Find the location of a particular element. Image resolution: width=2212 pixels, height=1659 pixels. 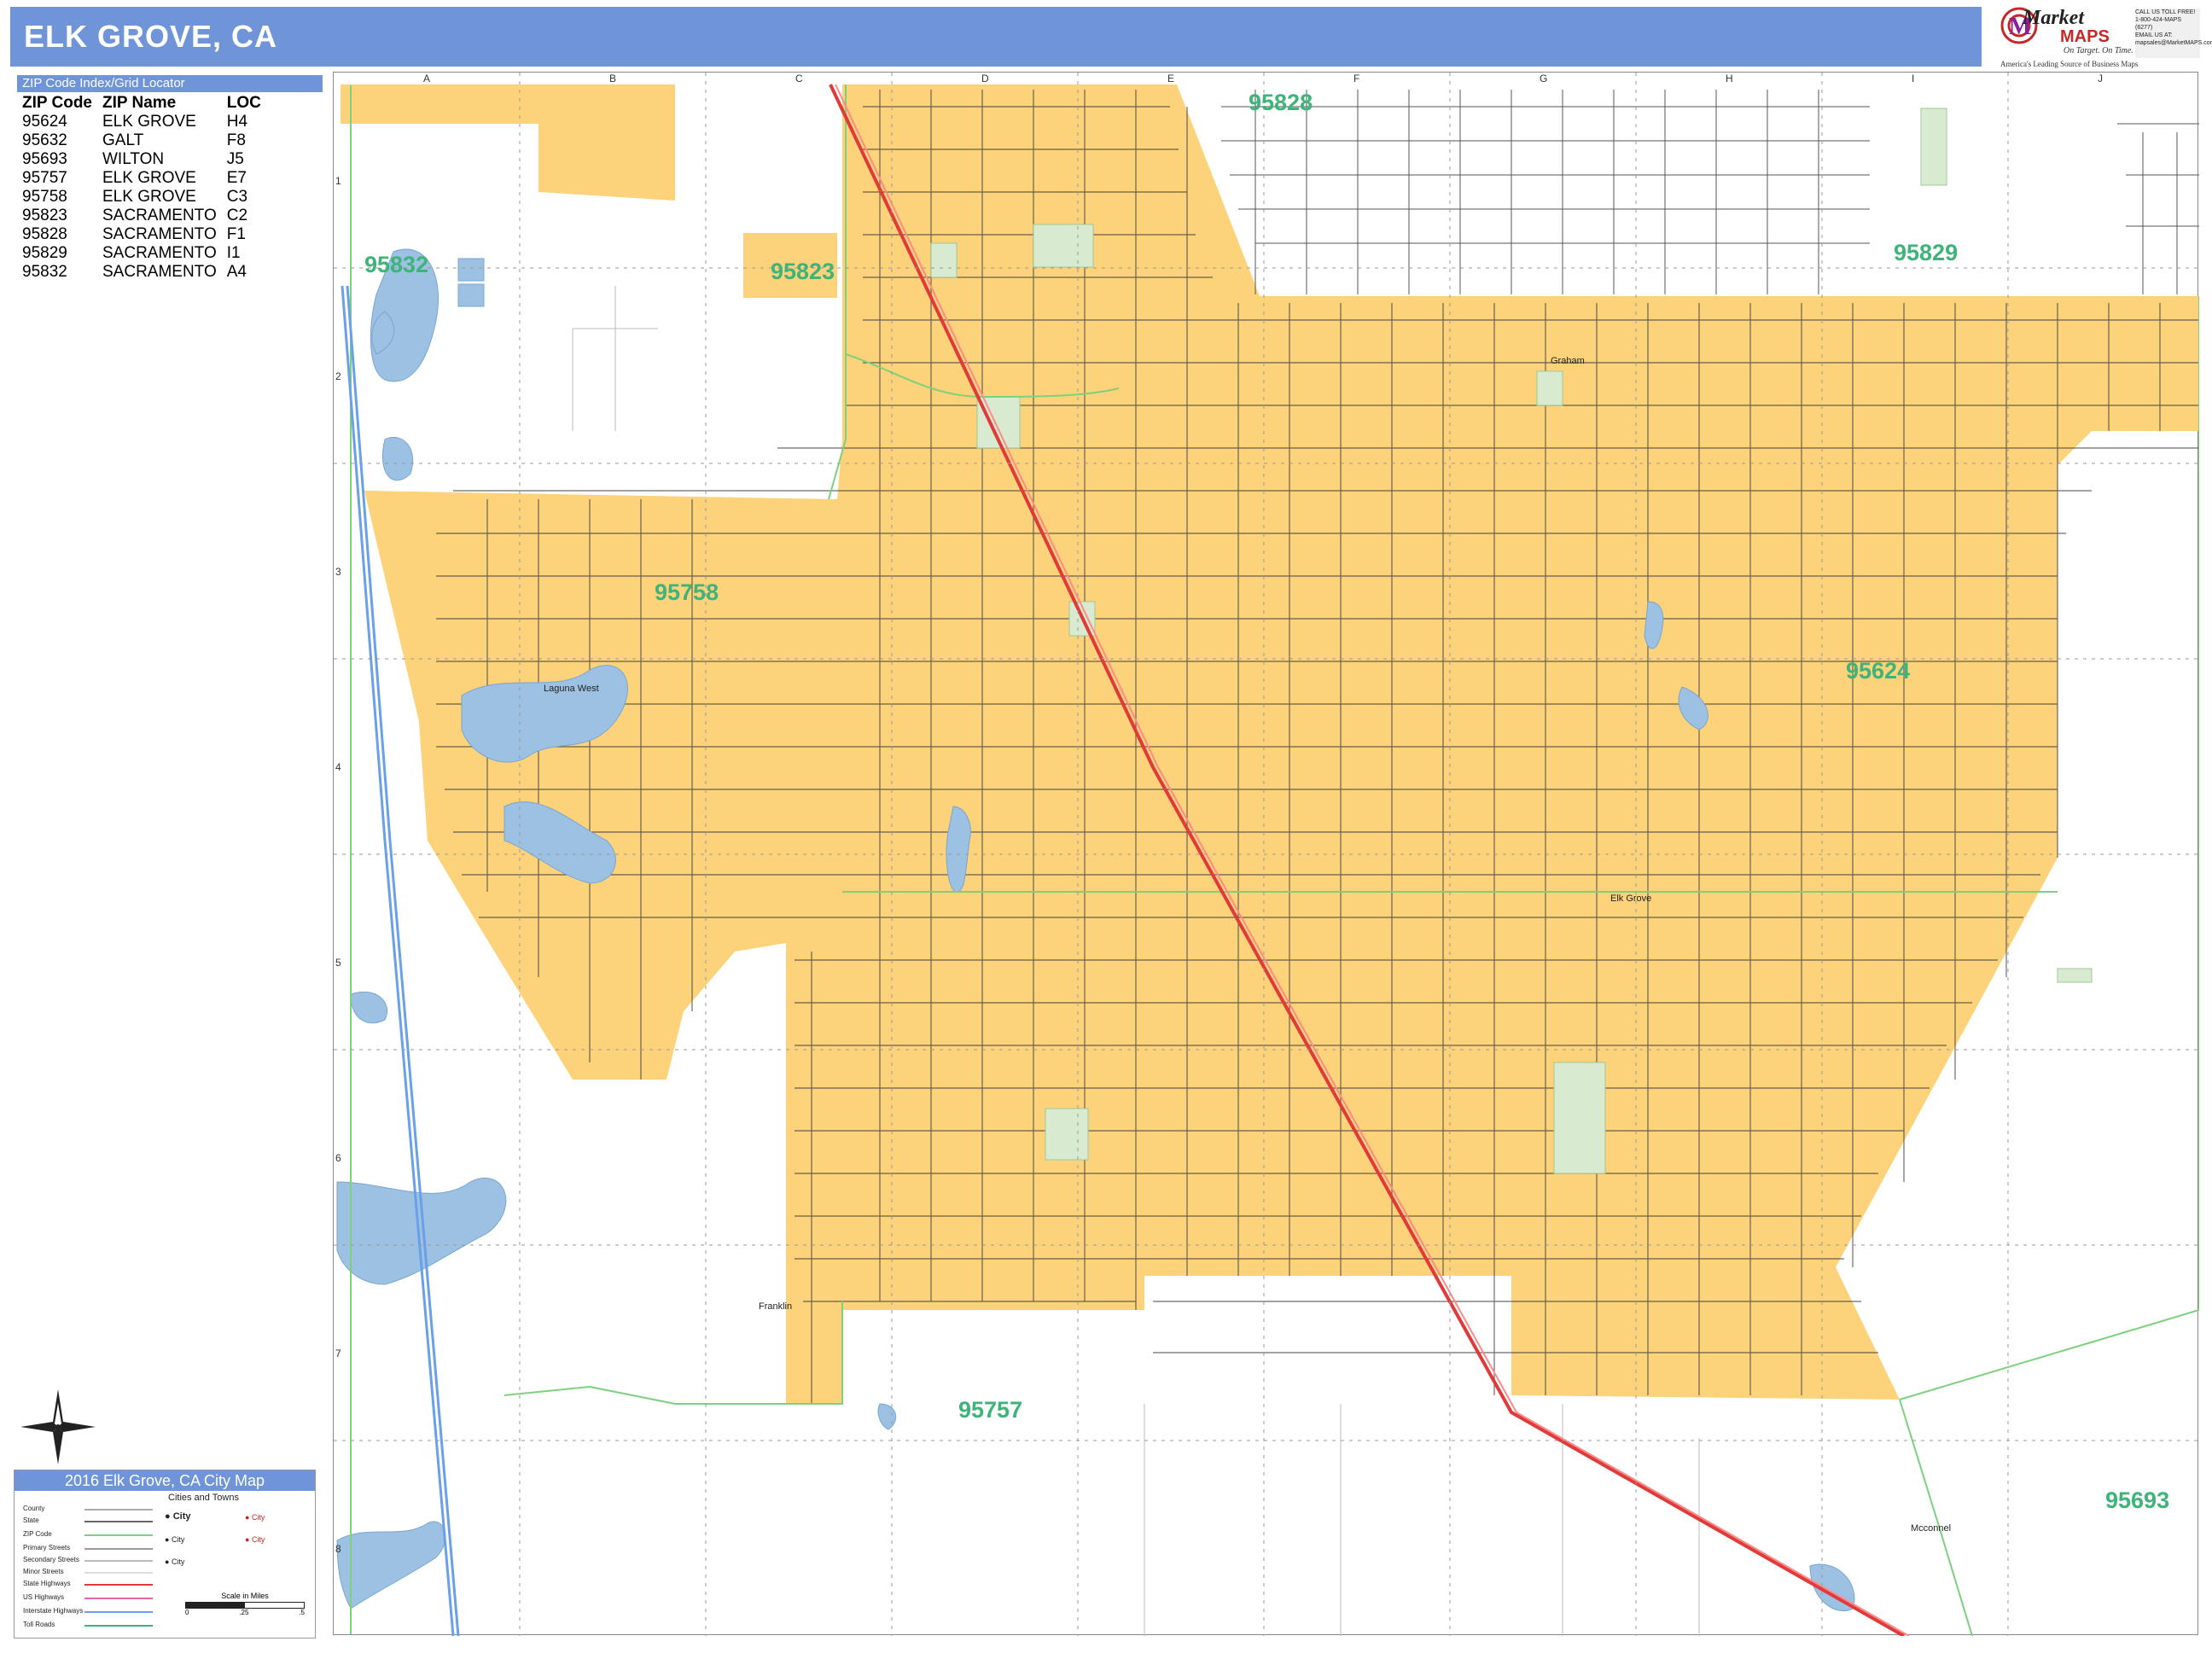

north-neighborhood-streets is located at coordinates (1710, 192).